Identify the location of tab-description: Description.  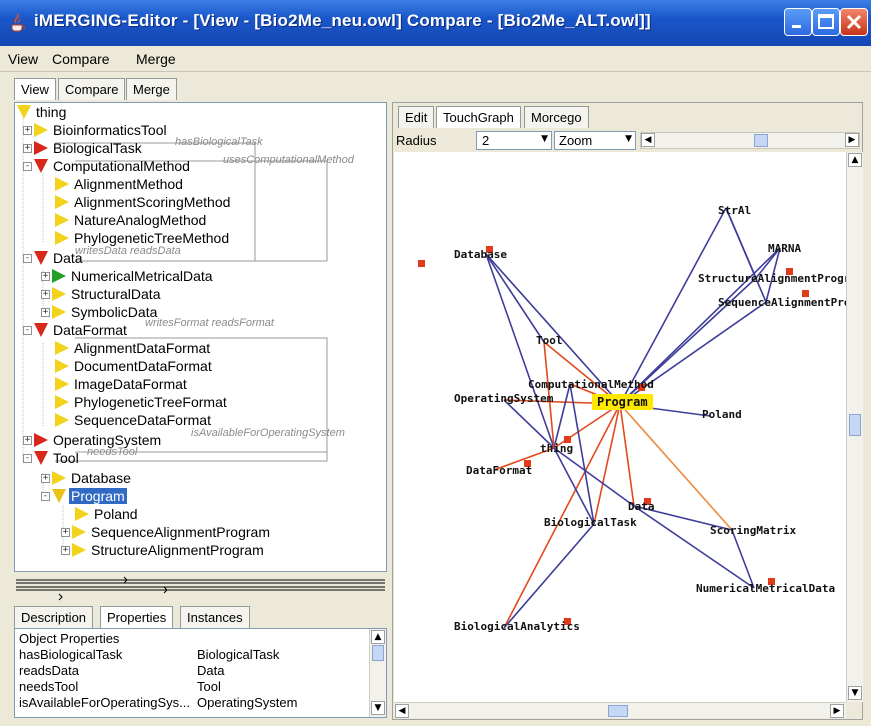
(54, 617).